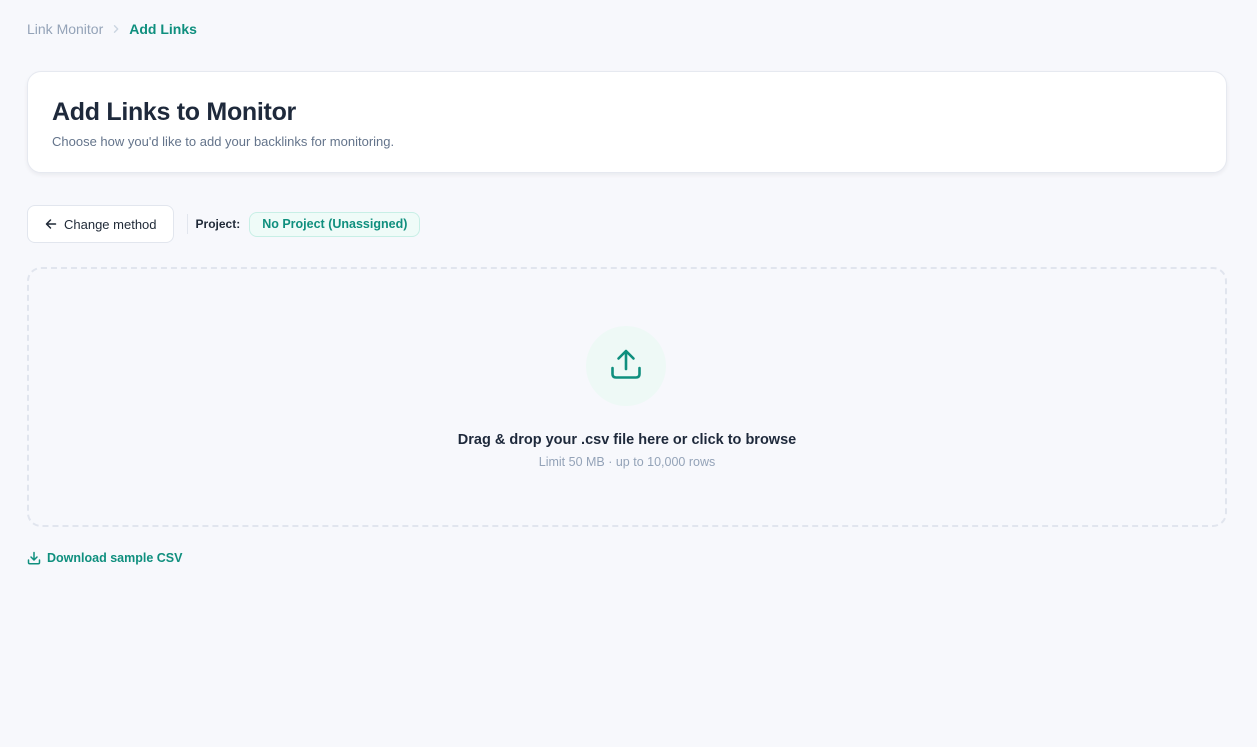 This screenshot has height=747, width=1257. What do you see at coordinates (65, 29) in the screenshot?
I see `breadcrumb-link-link-monitor: Link Monitor` at bounding box center [65, 29].